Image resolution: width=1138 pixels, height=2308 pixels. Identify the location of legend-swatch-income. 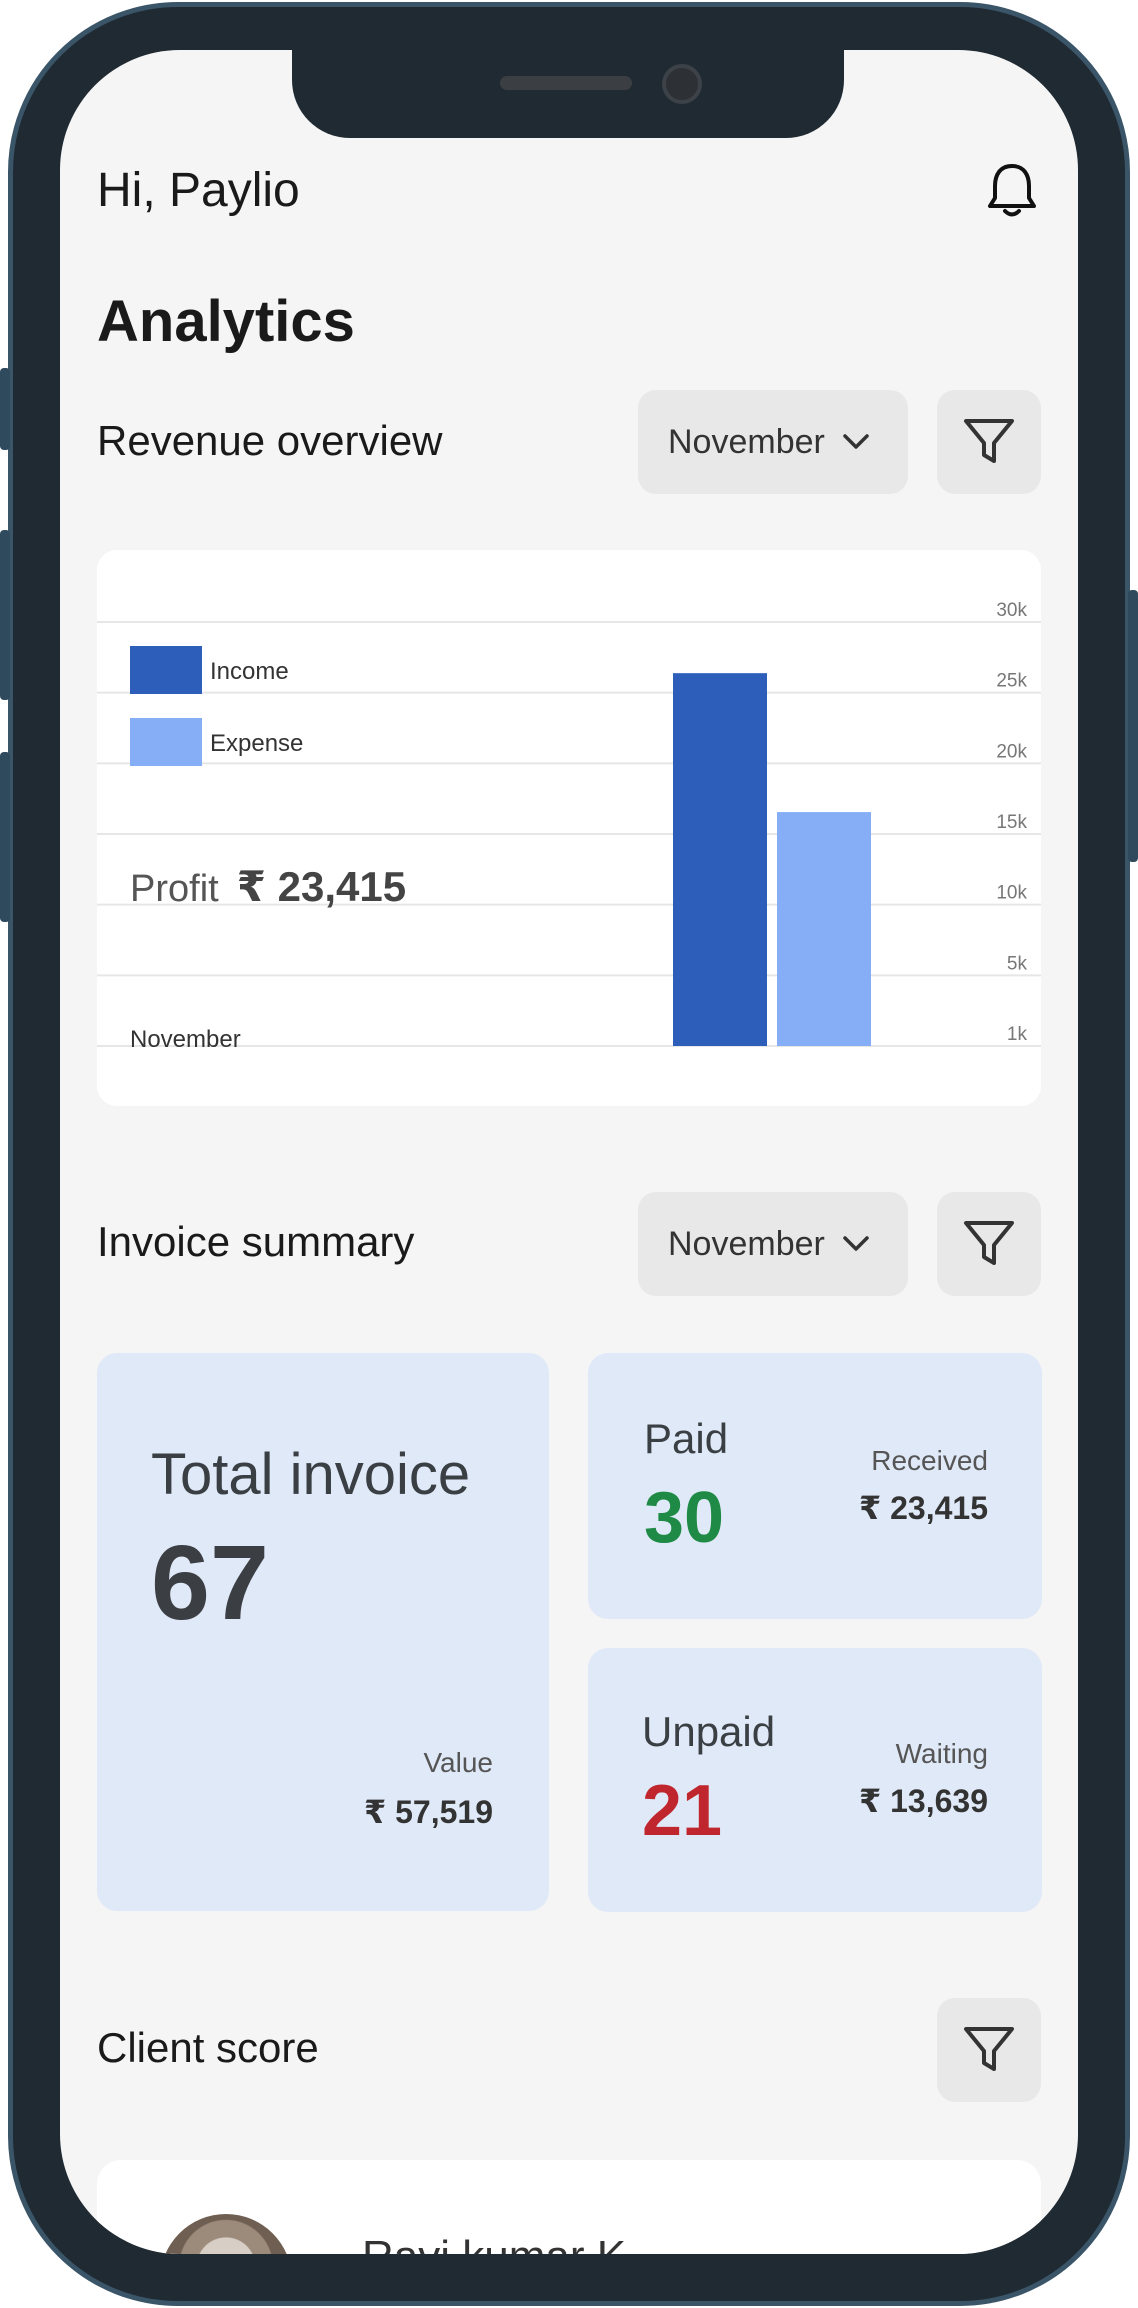
(166, 670).